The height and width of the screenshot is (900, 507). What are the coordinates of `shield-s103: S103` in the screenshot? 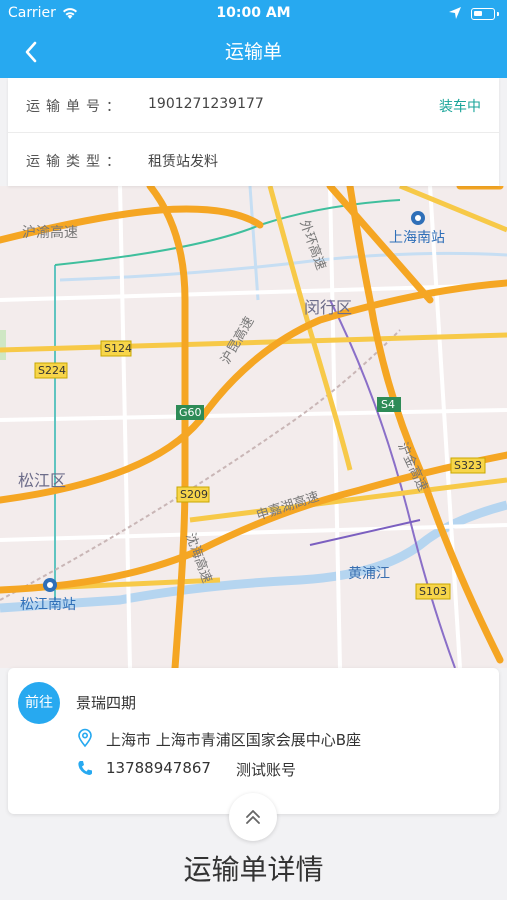 It's located at (433, 591).